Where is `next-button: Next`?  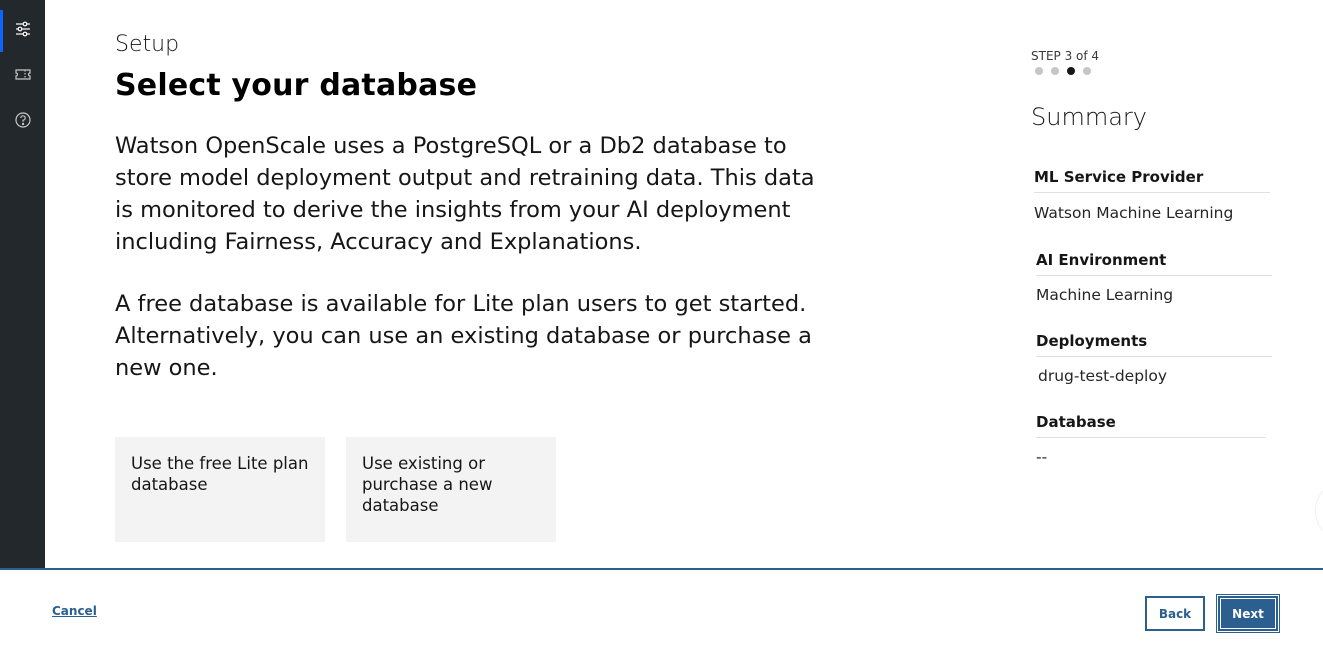 next-button: Next is located at coordinates (1248, 613).